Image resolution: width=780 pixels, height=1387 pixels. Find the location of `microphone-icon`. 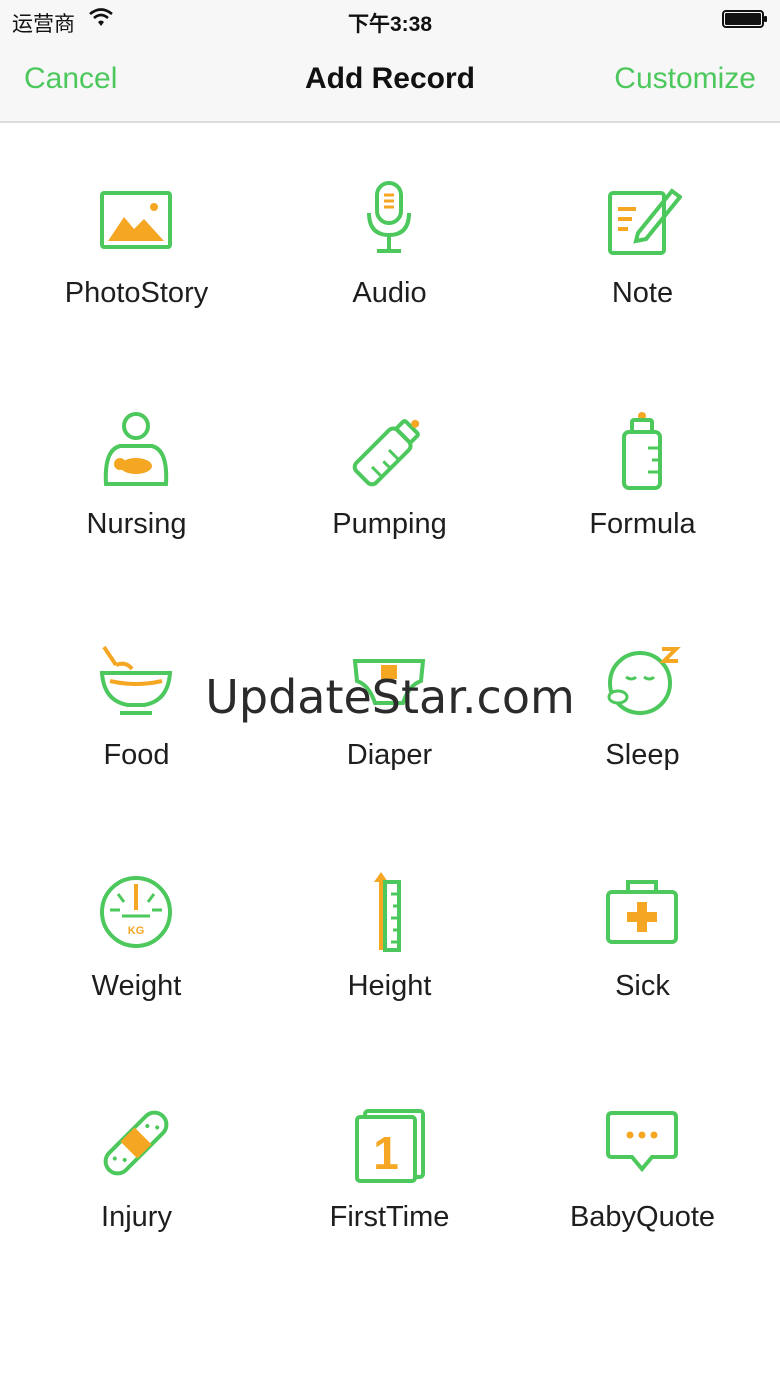

microphone-icon is located at coordinates (389, 217).